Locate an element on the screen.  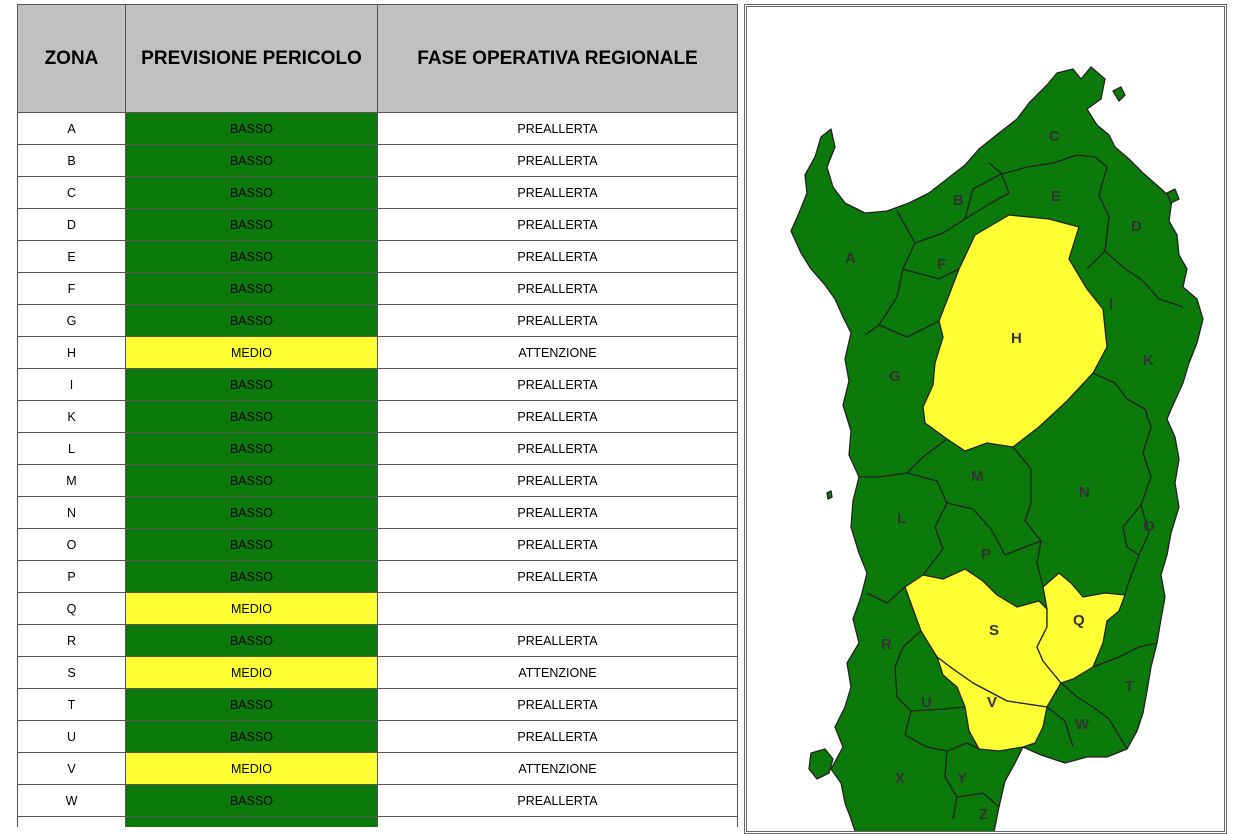
header-zona: ZONA is located at coordinates (71, 58).